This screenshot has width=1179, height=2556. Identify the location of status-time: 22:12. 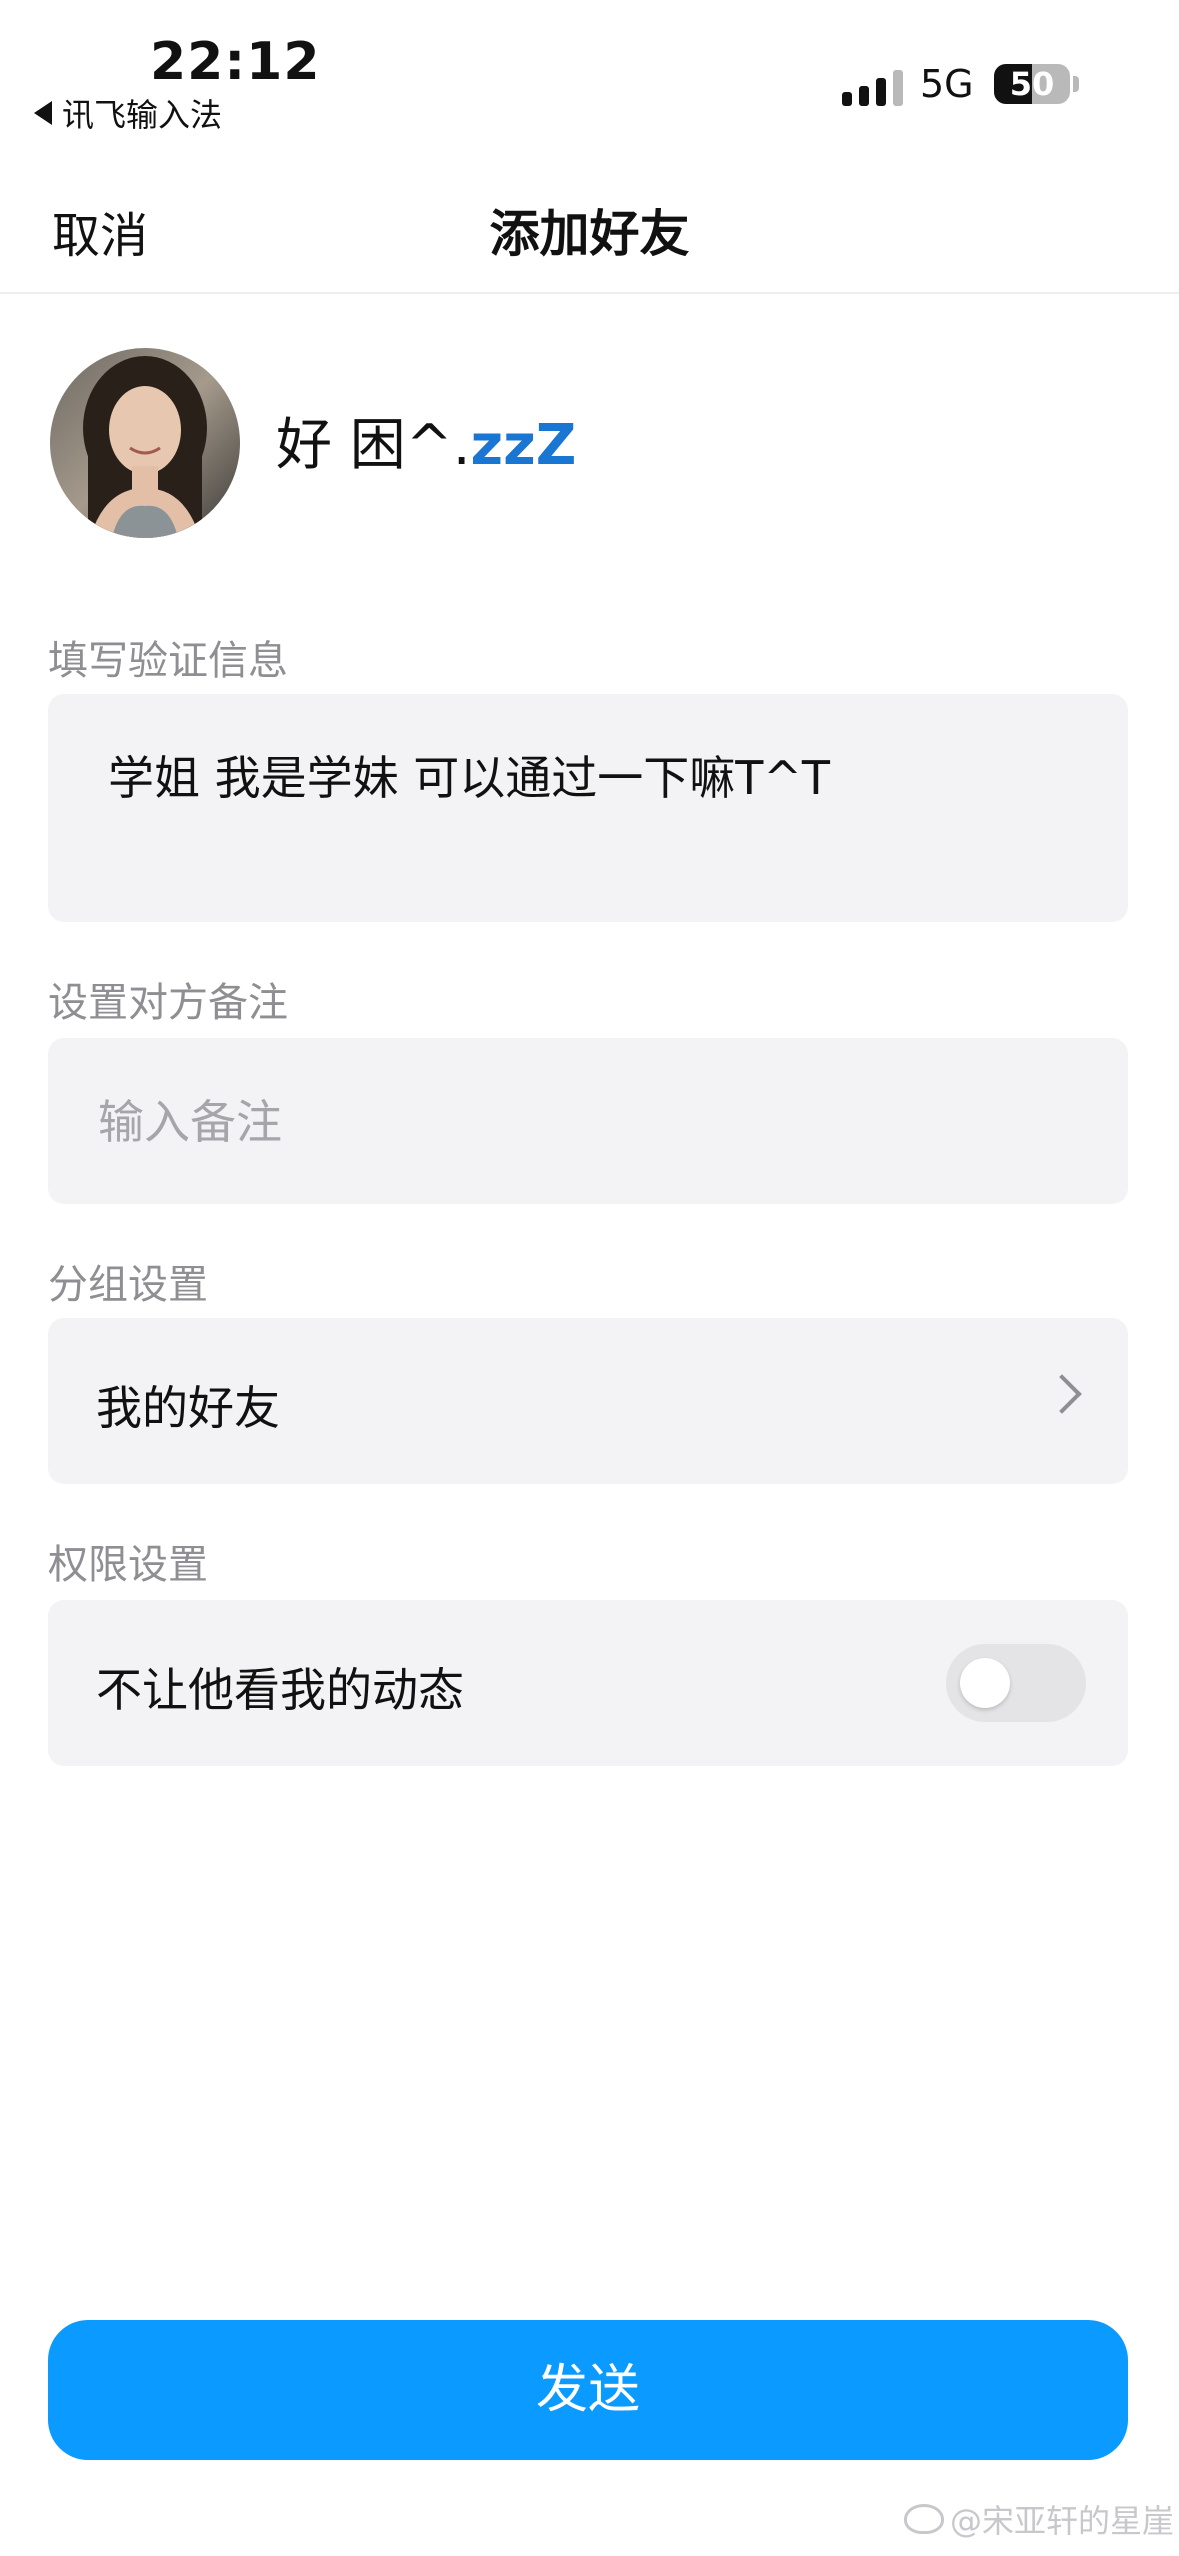
(235, 62).